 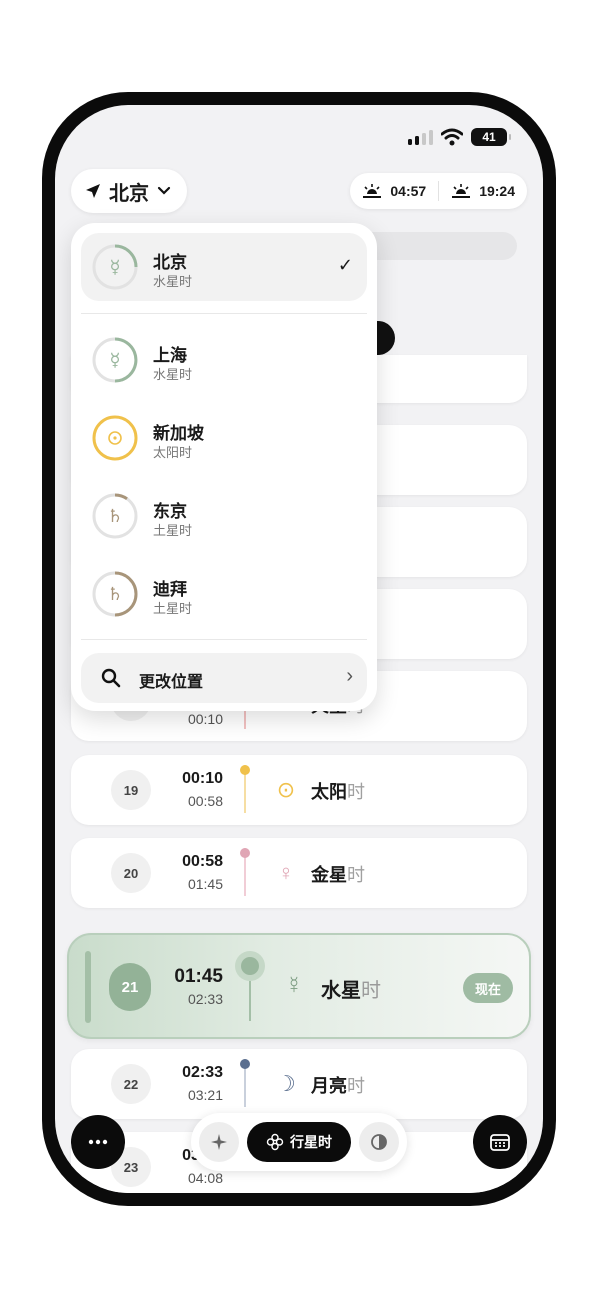 I want to click on hour-end: 03:21, so click(x=205, y=1095).